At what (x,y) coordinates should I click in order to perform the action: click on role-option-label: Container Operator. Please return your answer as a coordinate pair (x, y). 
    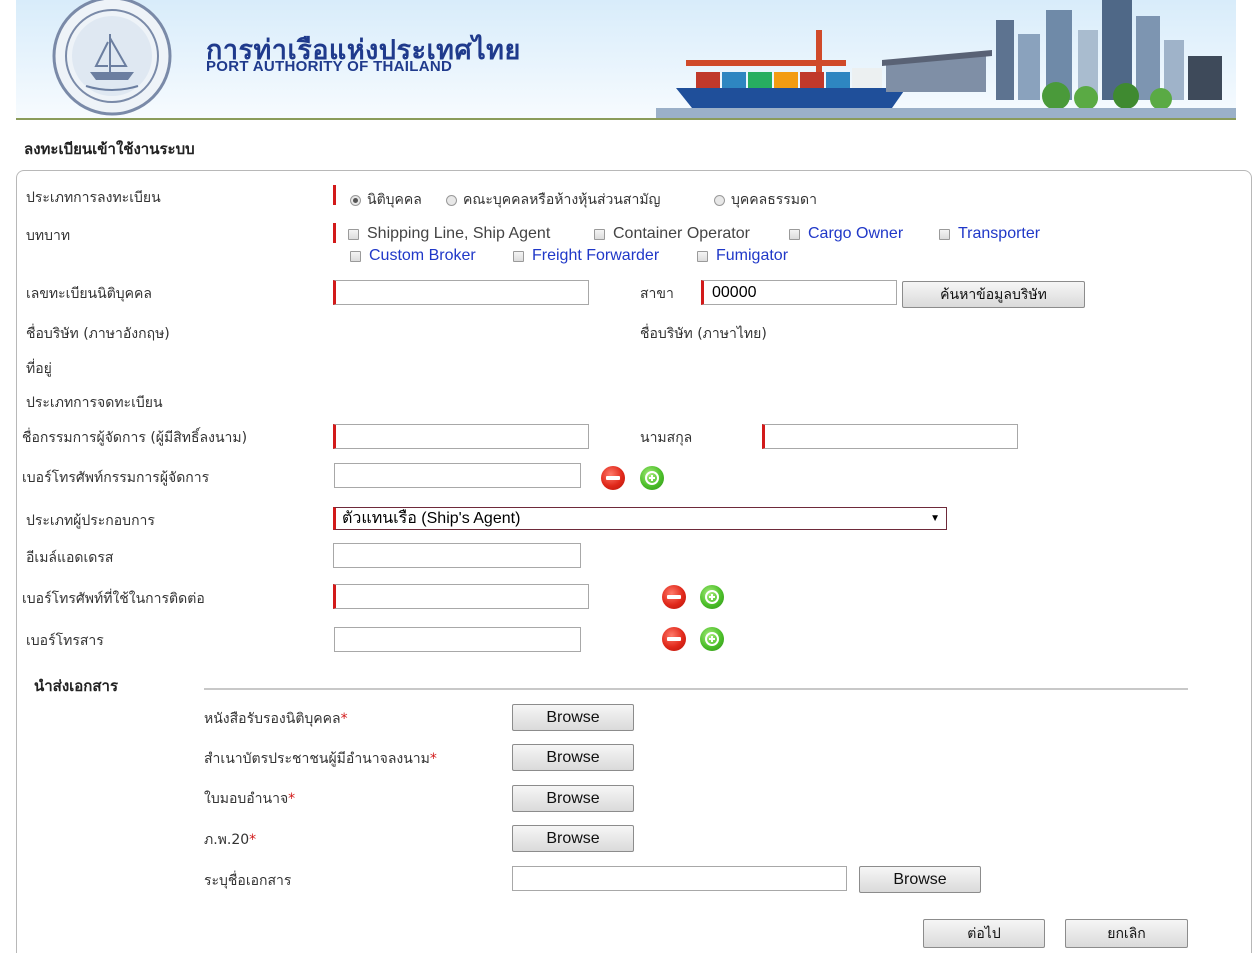
    Looking at the image, I should click on (681, 233).